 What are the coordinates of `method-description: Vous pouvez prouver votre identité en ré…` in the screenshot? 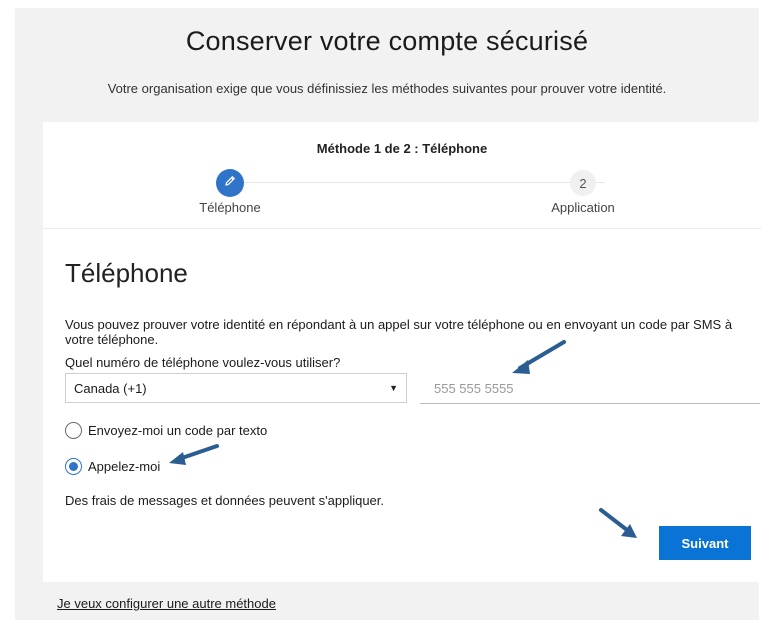 It's located at (399, 332).